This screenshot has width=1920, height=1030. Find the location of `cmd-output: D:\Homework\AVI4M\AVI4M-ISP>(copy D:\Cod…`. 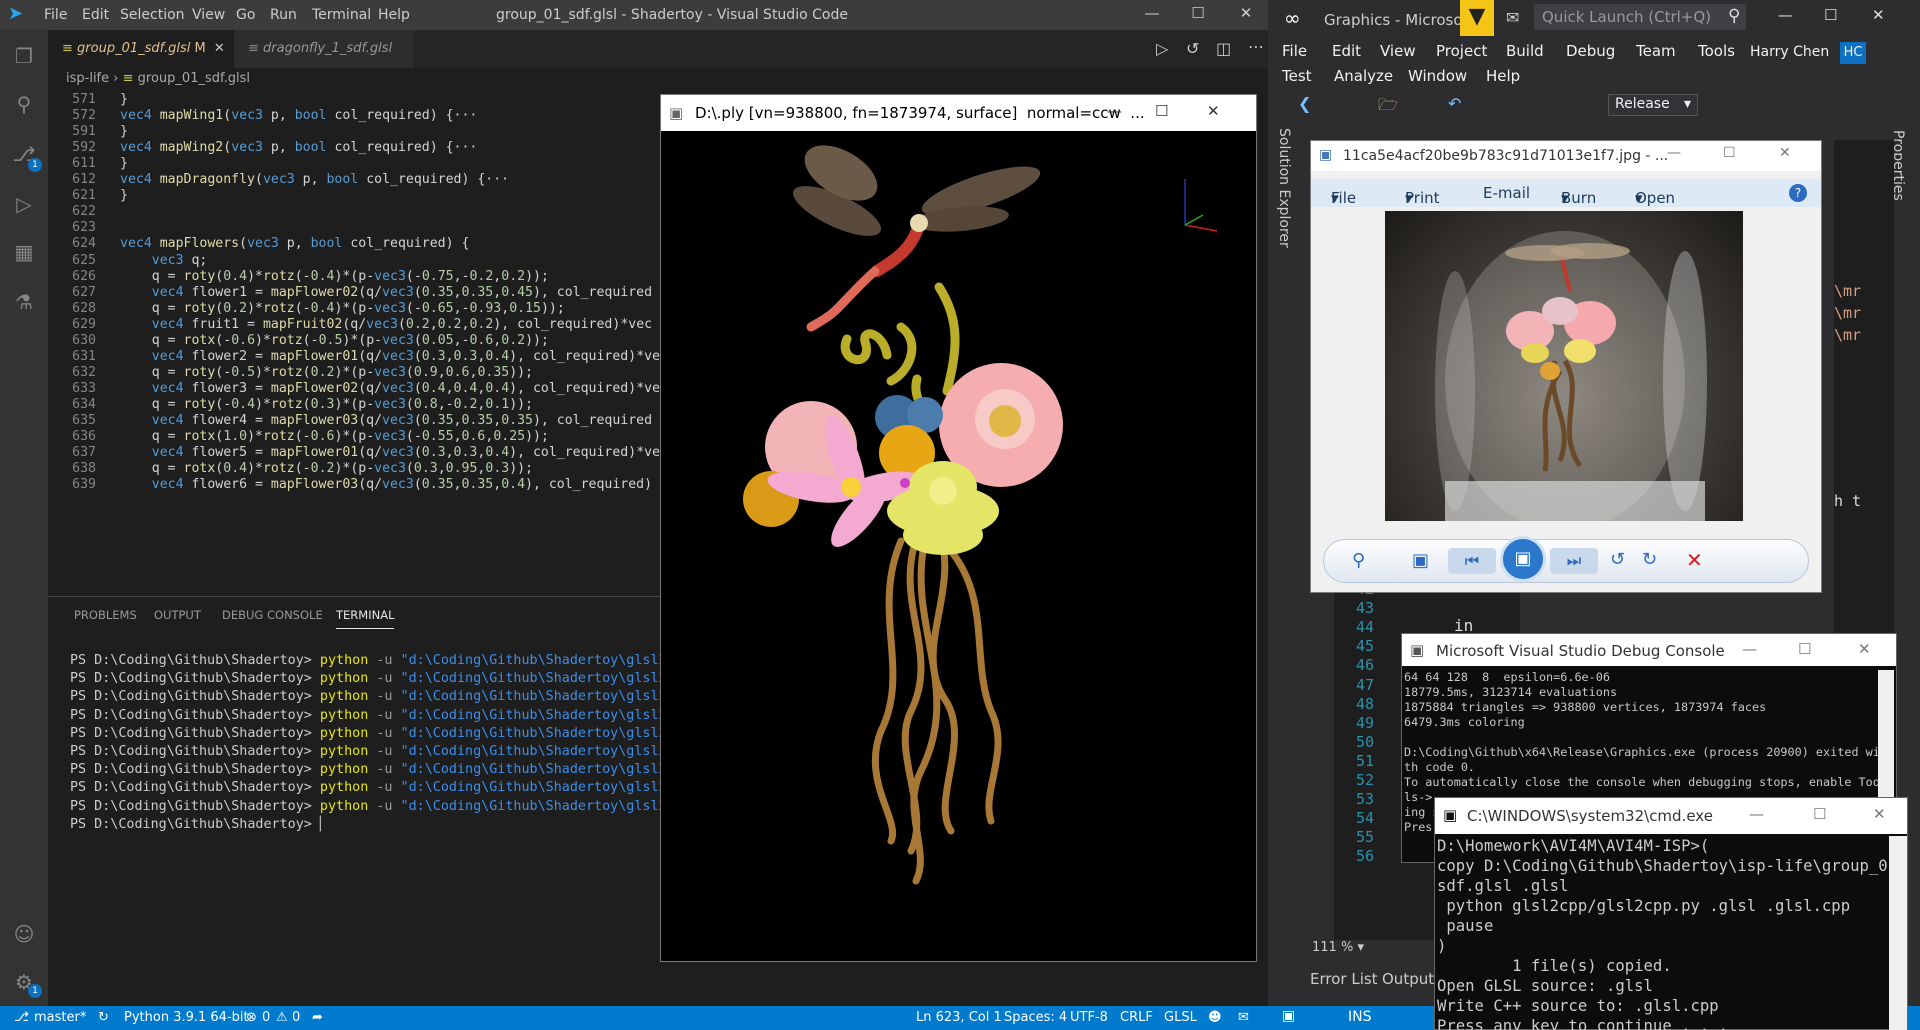

cmd-output: D:\Homework\AVI4M\AVI4M-ISP>(copy D:\Cod… is located at coordinates (1662, 933).